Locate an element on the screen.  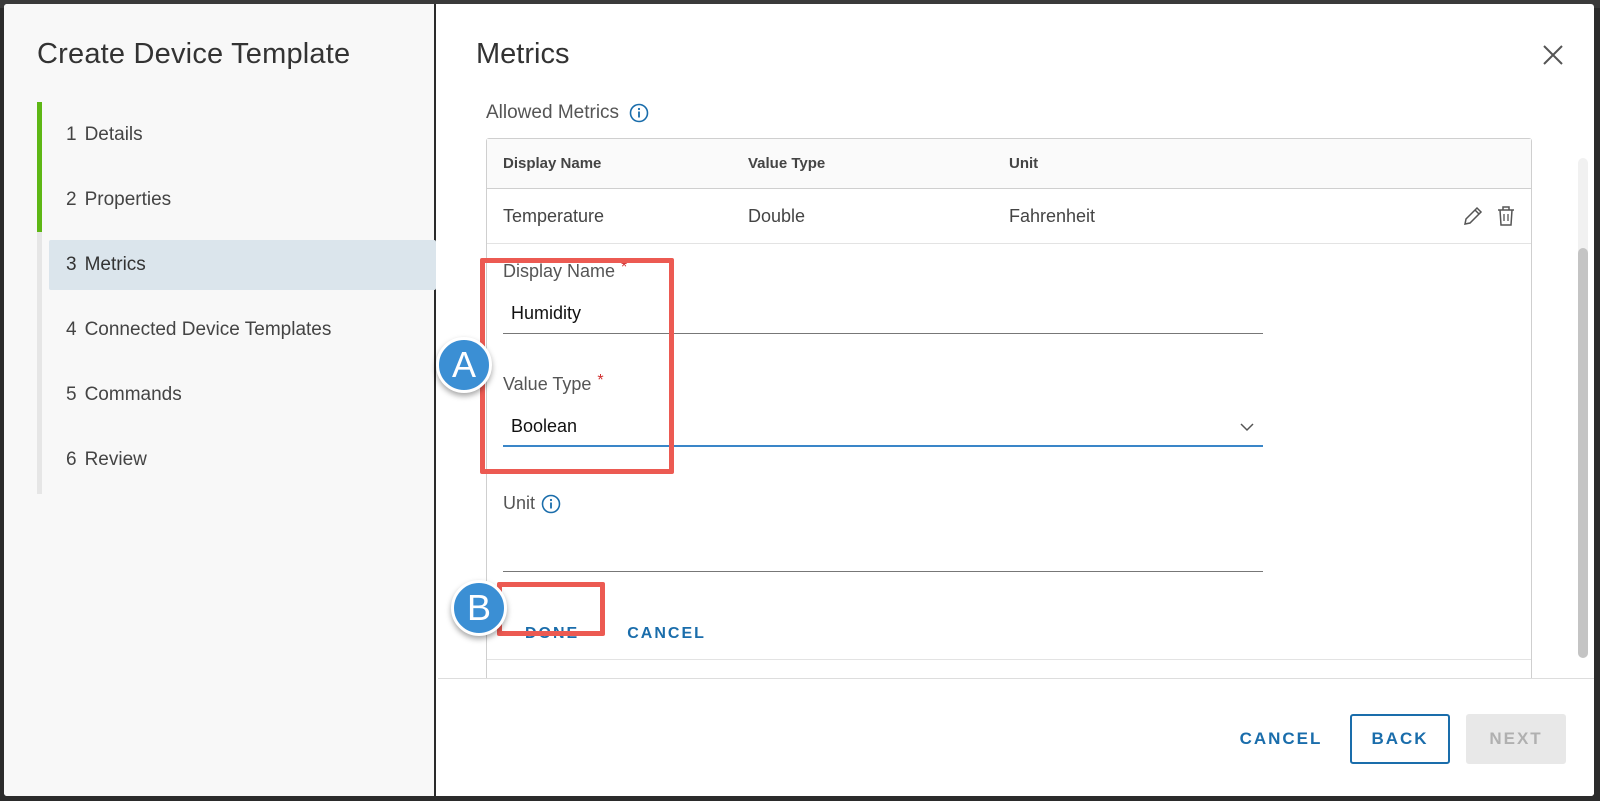
edit-button is located at coordinates (1472, 216).